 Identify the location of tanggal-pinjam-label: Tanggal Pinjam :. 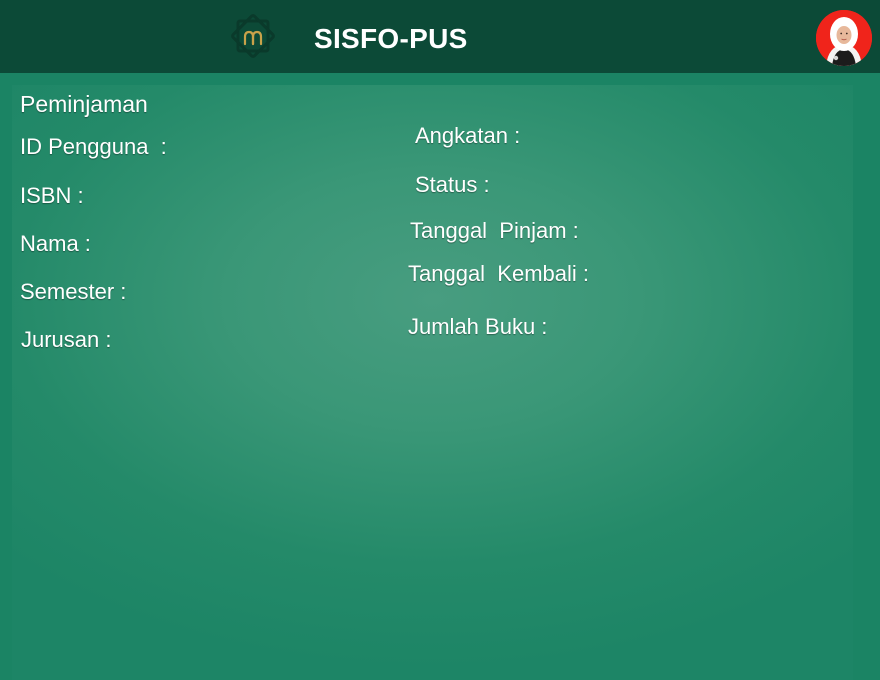
(494, 230).